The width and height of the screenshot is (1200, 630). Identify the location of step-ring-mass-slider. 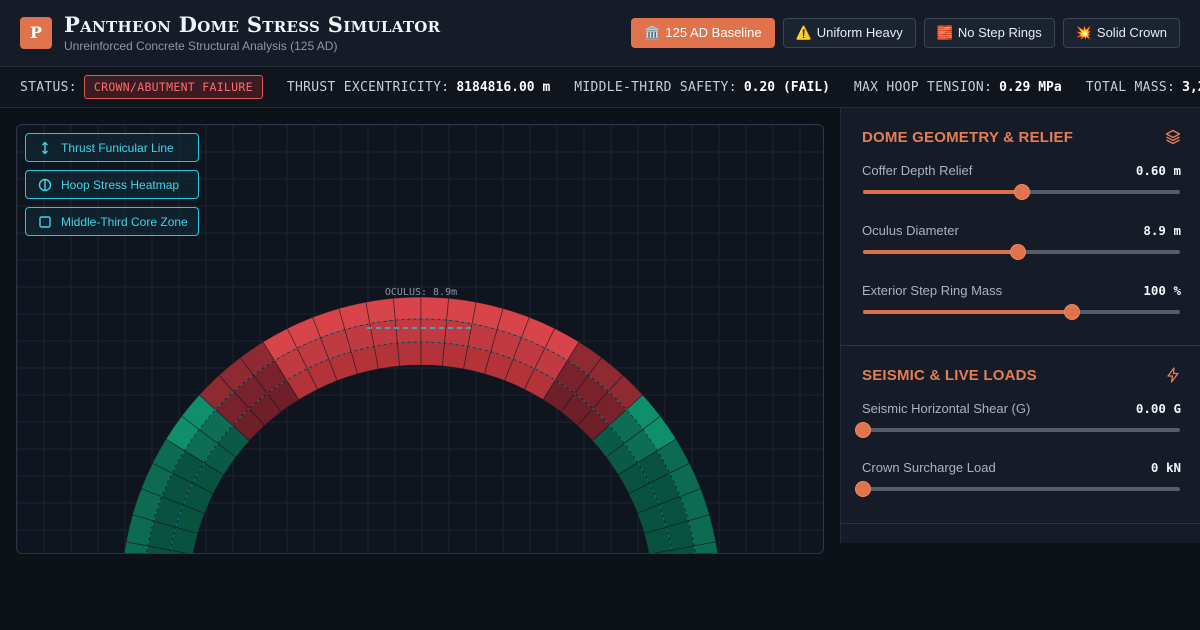
(1021, 312).